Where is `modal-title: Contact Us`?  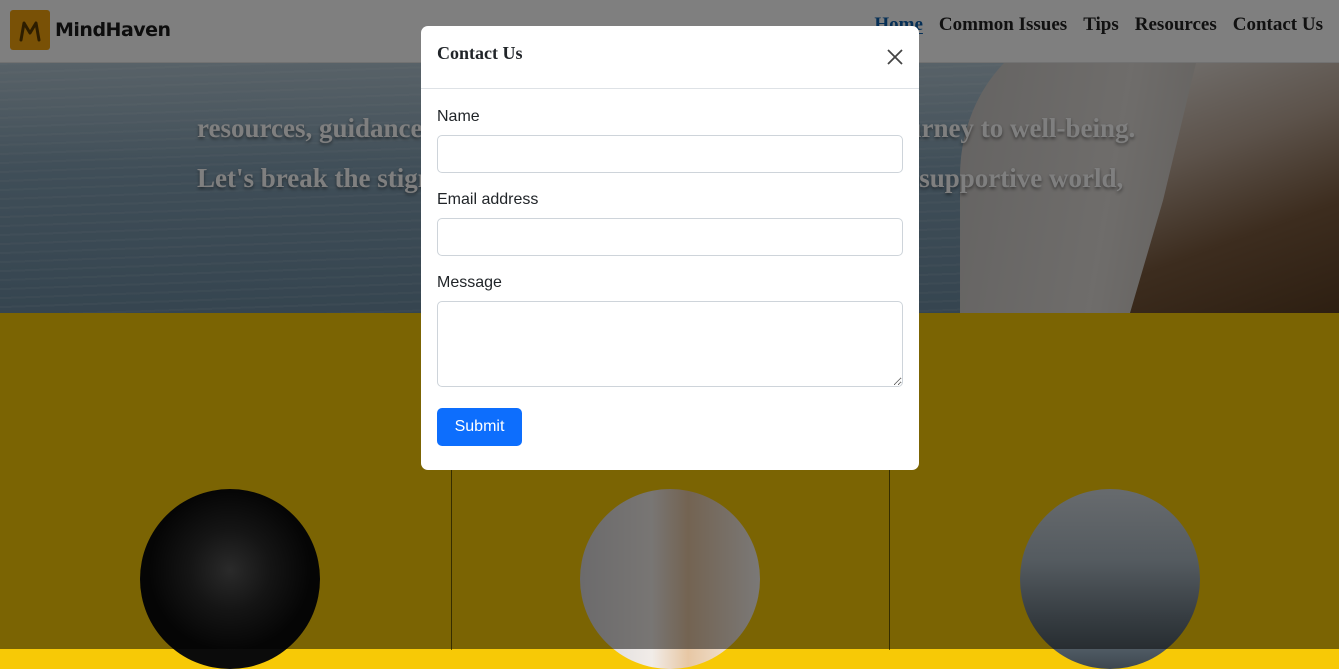
modal-title: Contact Us is located at coordinates (480, 53).